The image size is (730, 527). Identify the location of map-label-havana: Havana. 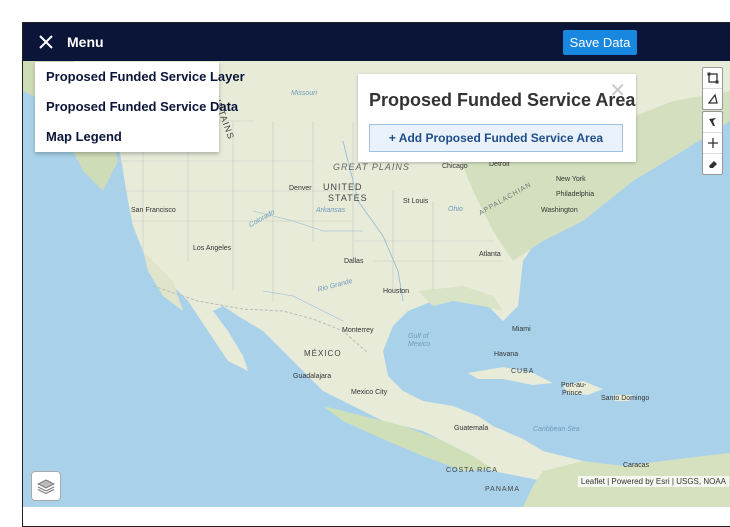
(506, 354).